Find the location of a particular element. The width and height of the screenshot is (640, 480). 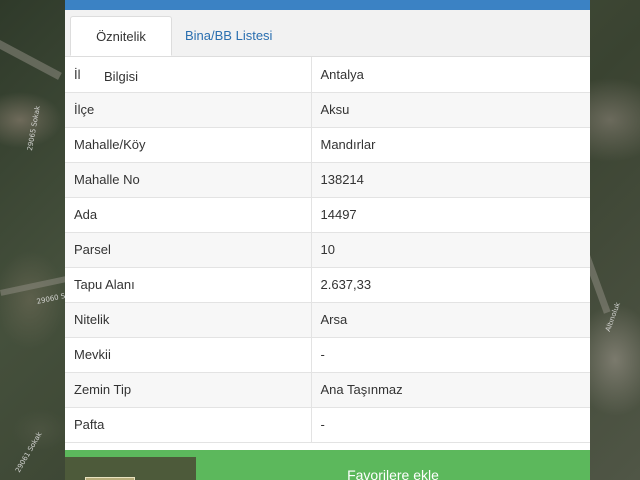

attribute-row: Parsel 10 is located at coordinates (327, 250).